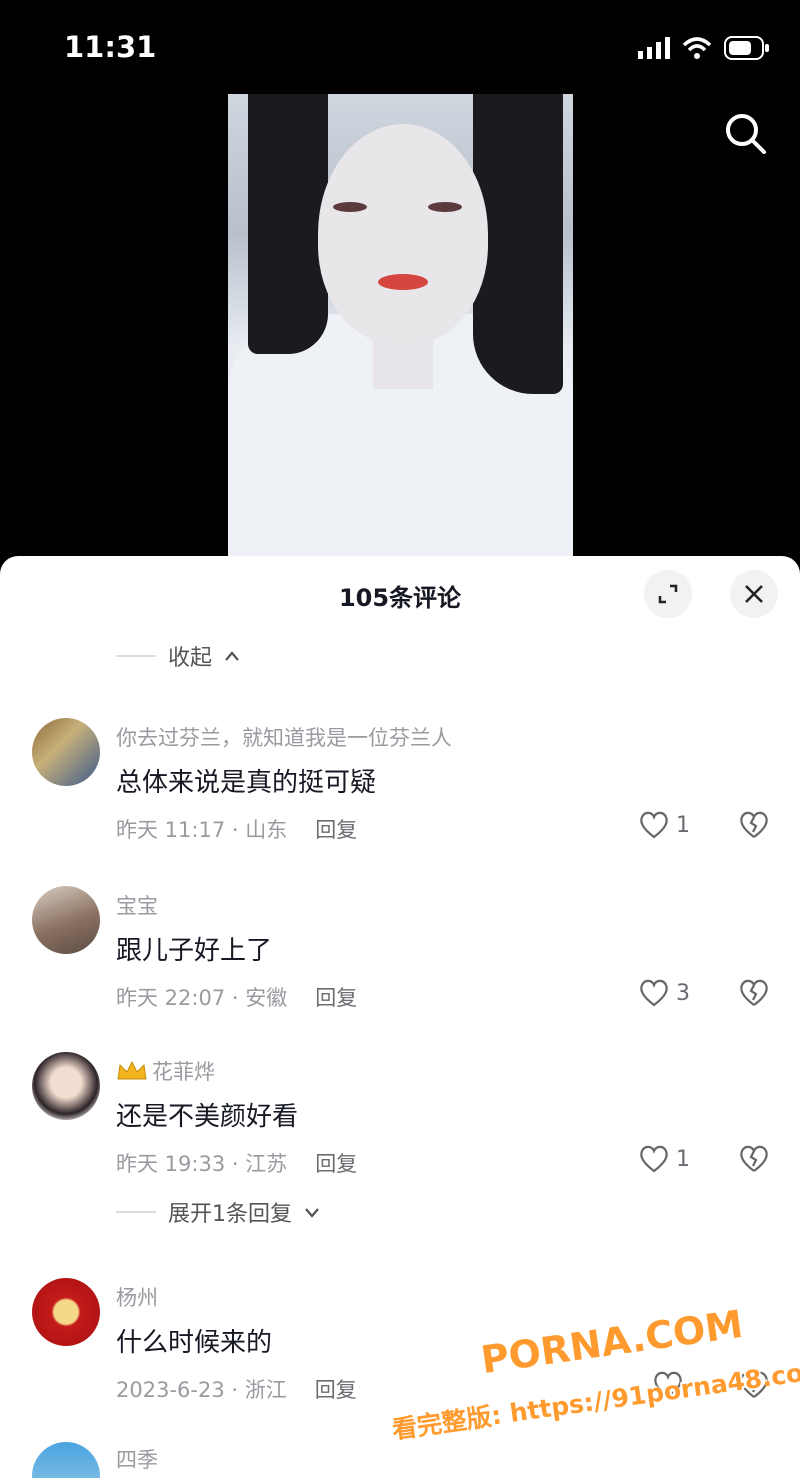 The height and width of the screenshot is (1478, 800). I want to click on collapse-label: 收起, so click(190, 658).